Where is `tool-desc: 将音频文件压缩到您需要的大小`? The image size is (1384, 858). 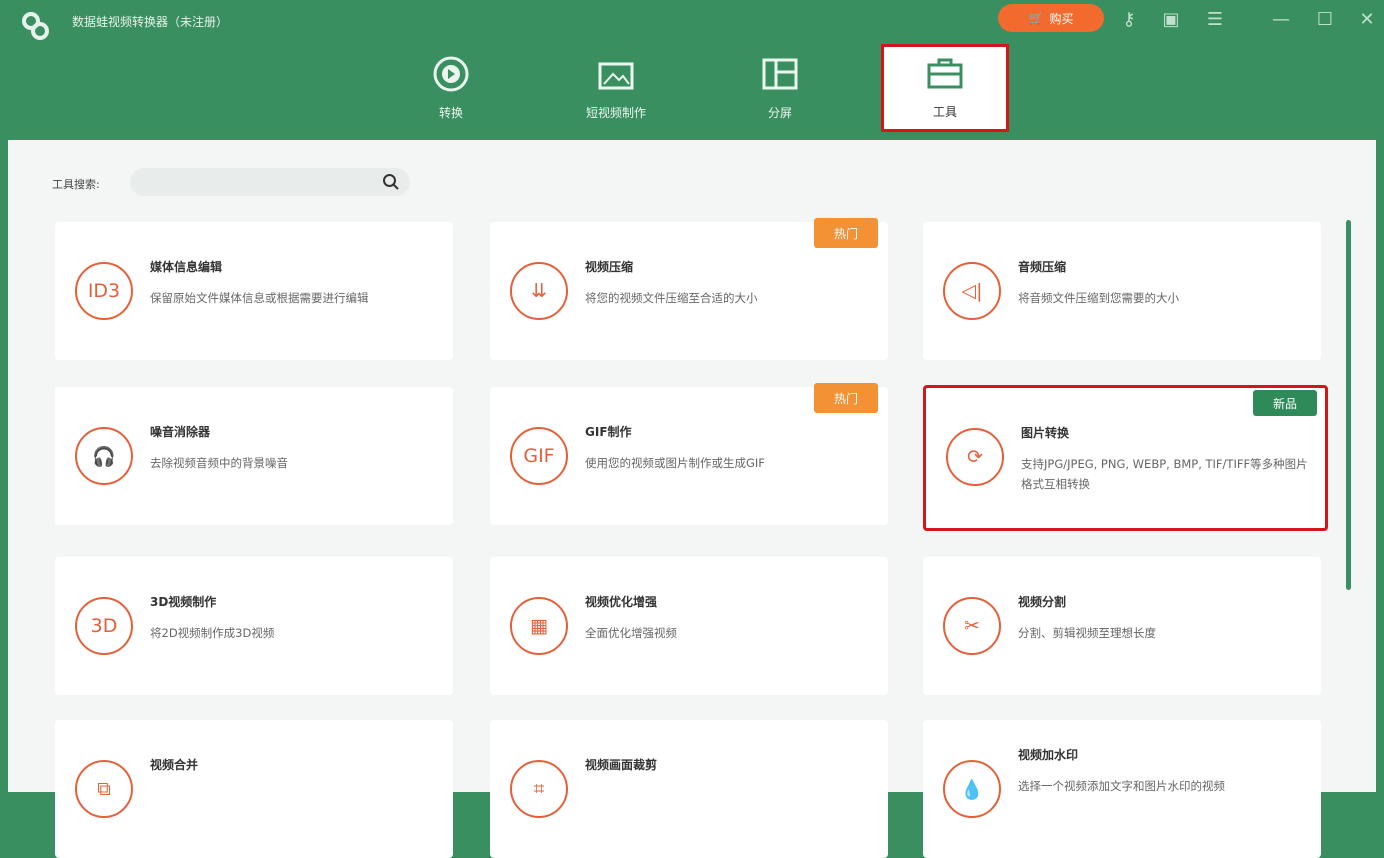 tool-desc: 将音频文件压缩到您需要的大小 is located at coordinates (1098, 298).